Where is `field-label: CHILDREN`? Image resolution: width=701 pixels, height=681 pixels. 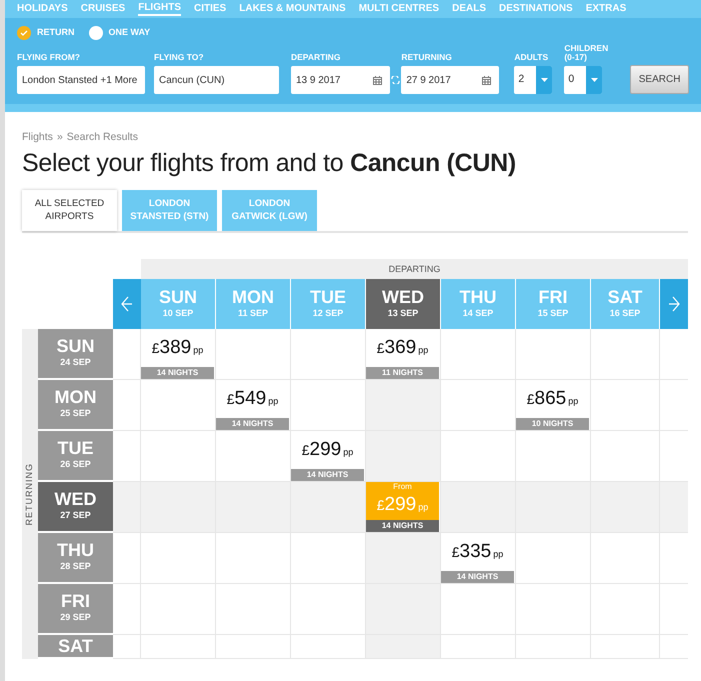
field-label: CHILDREN is located at coordinates (586, 48).